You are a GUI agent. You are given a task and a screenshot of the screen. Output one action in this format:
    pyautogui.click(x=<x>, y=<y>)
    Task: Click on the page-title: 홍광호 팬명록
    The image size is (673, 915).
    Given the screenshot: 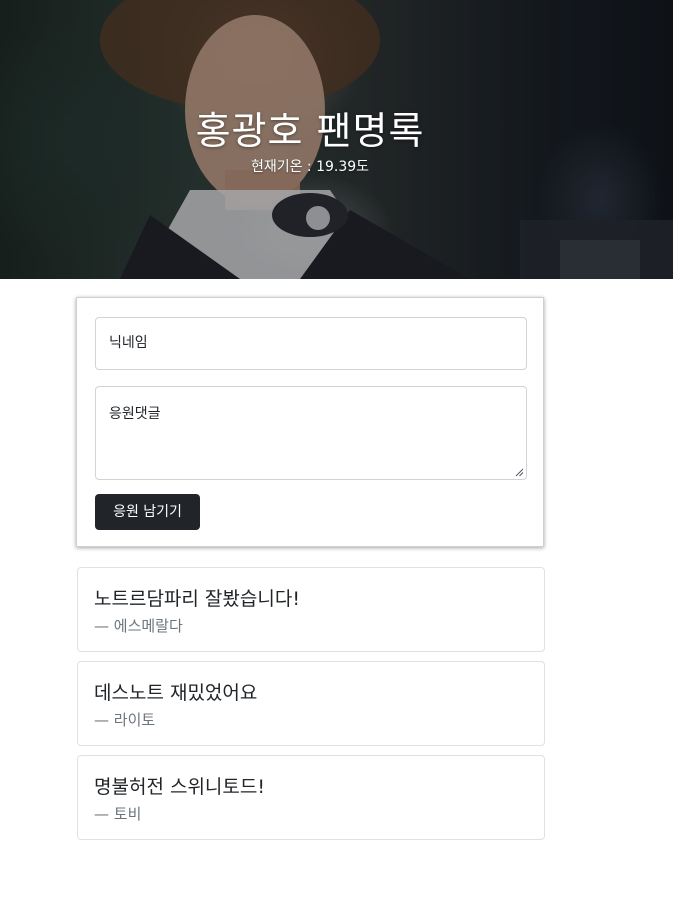 What is the action you would take?
    pyautogui.click(x=310, y=131)
    